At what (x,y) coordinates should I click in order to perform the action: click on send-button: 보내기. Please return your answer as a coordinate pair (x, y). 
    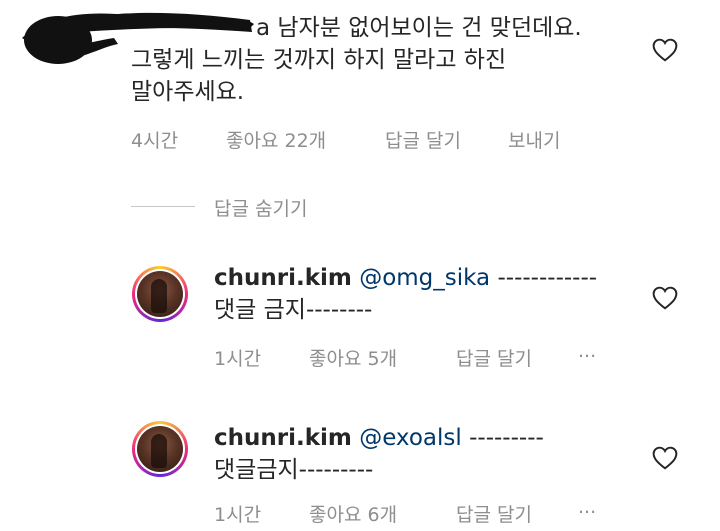
    Looking at the image, I should click on (534, 139).